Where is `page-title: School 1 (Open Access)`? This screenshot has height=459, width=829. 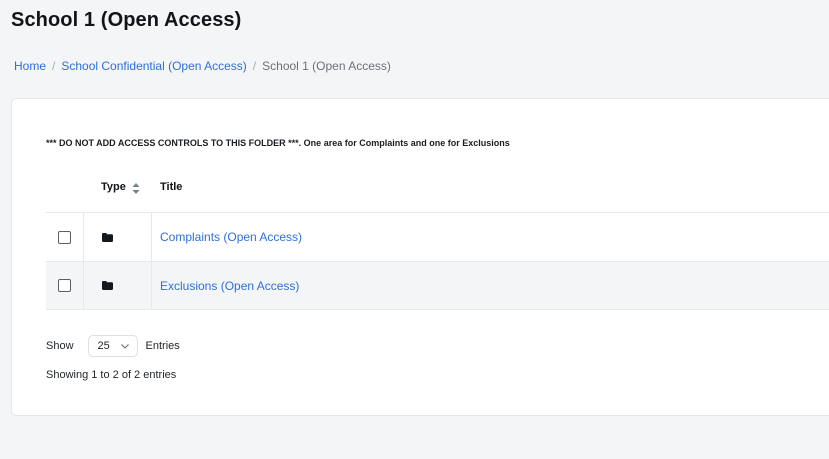 page-title: School 1 (Open Access) is located at coordinates (126, 20).